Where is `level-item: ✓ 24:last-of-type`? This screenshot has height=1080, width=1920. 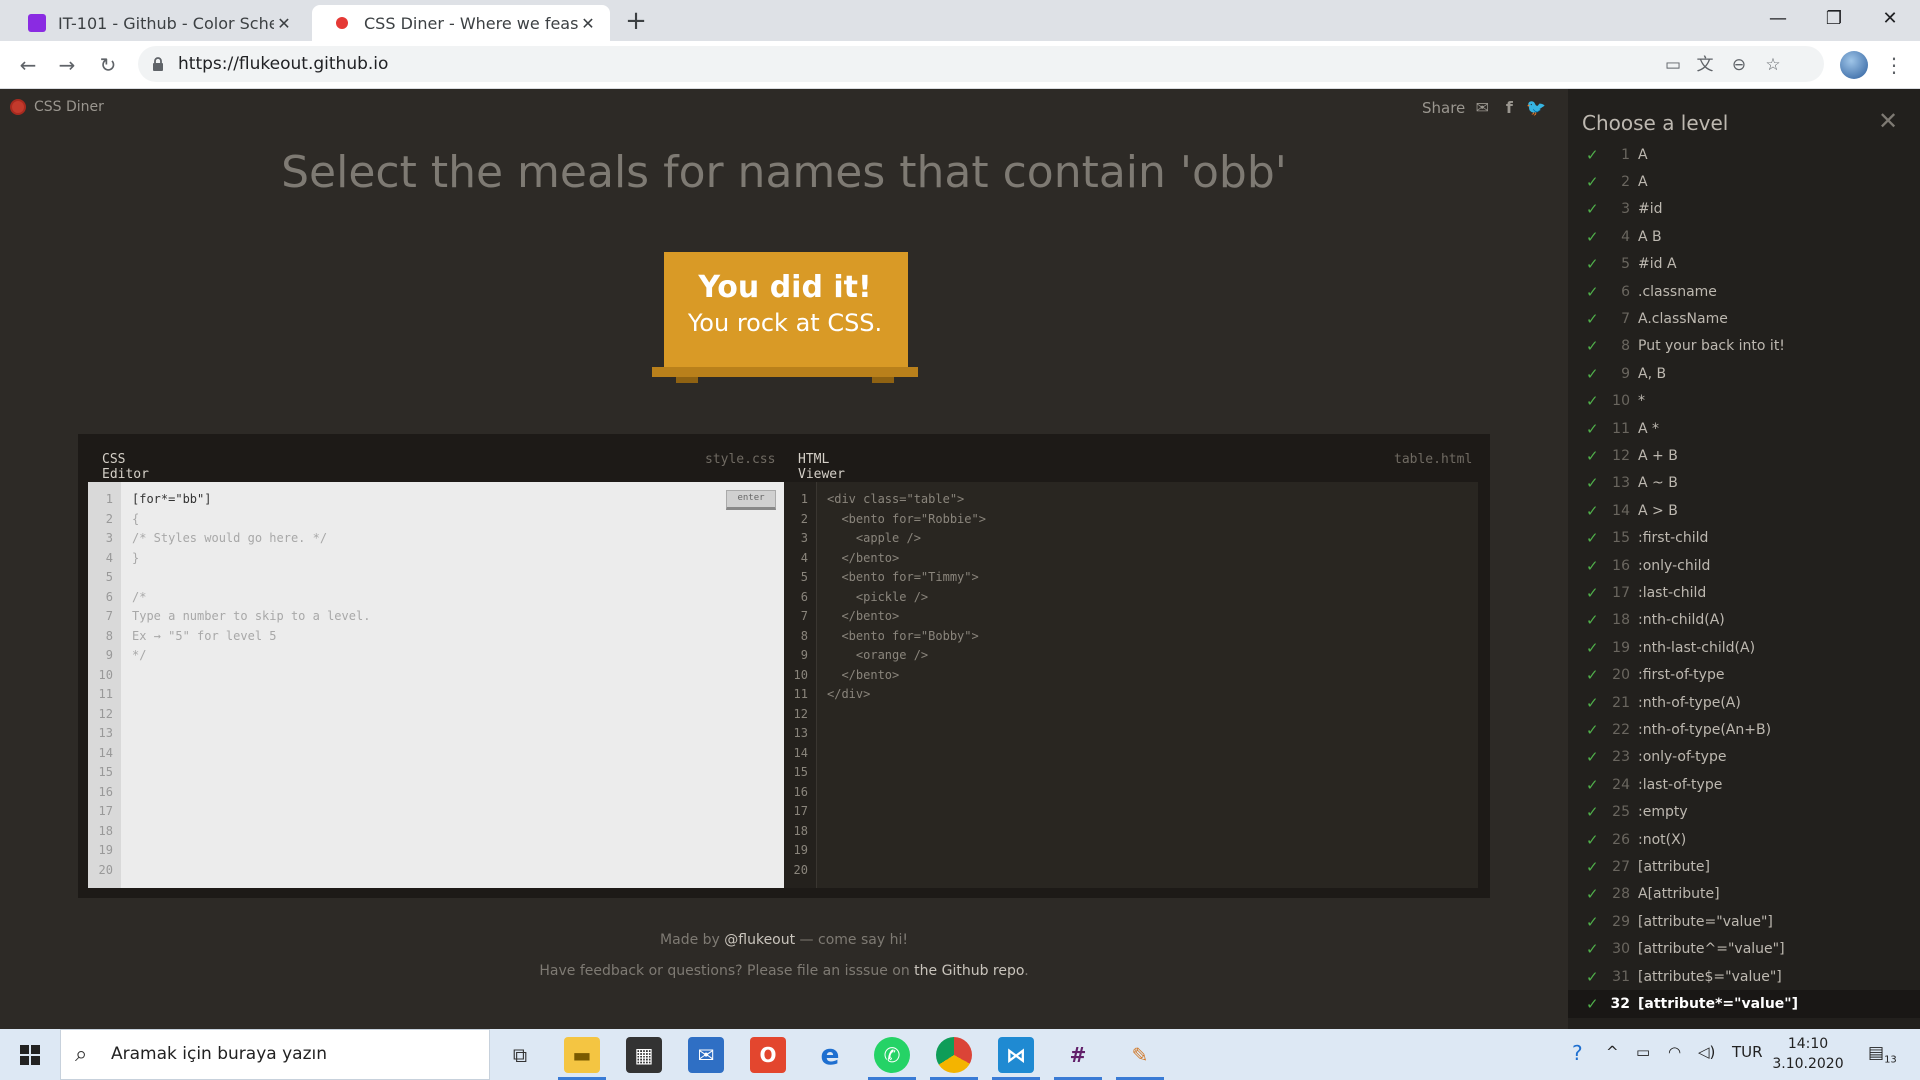 level-item: ✓ 24:last-of-type is located at coordinates (1744, 784).